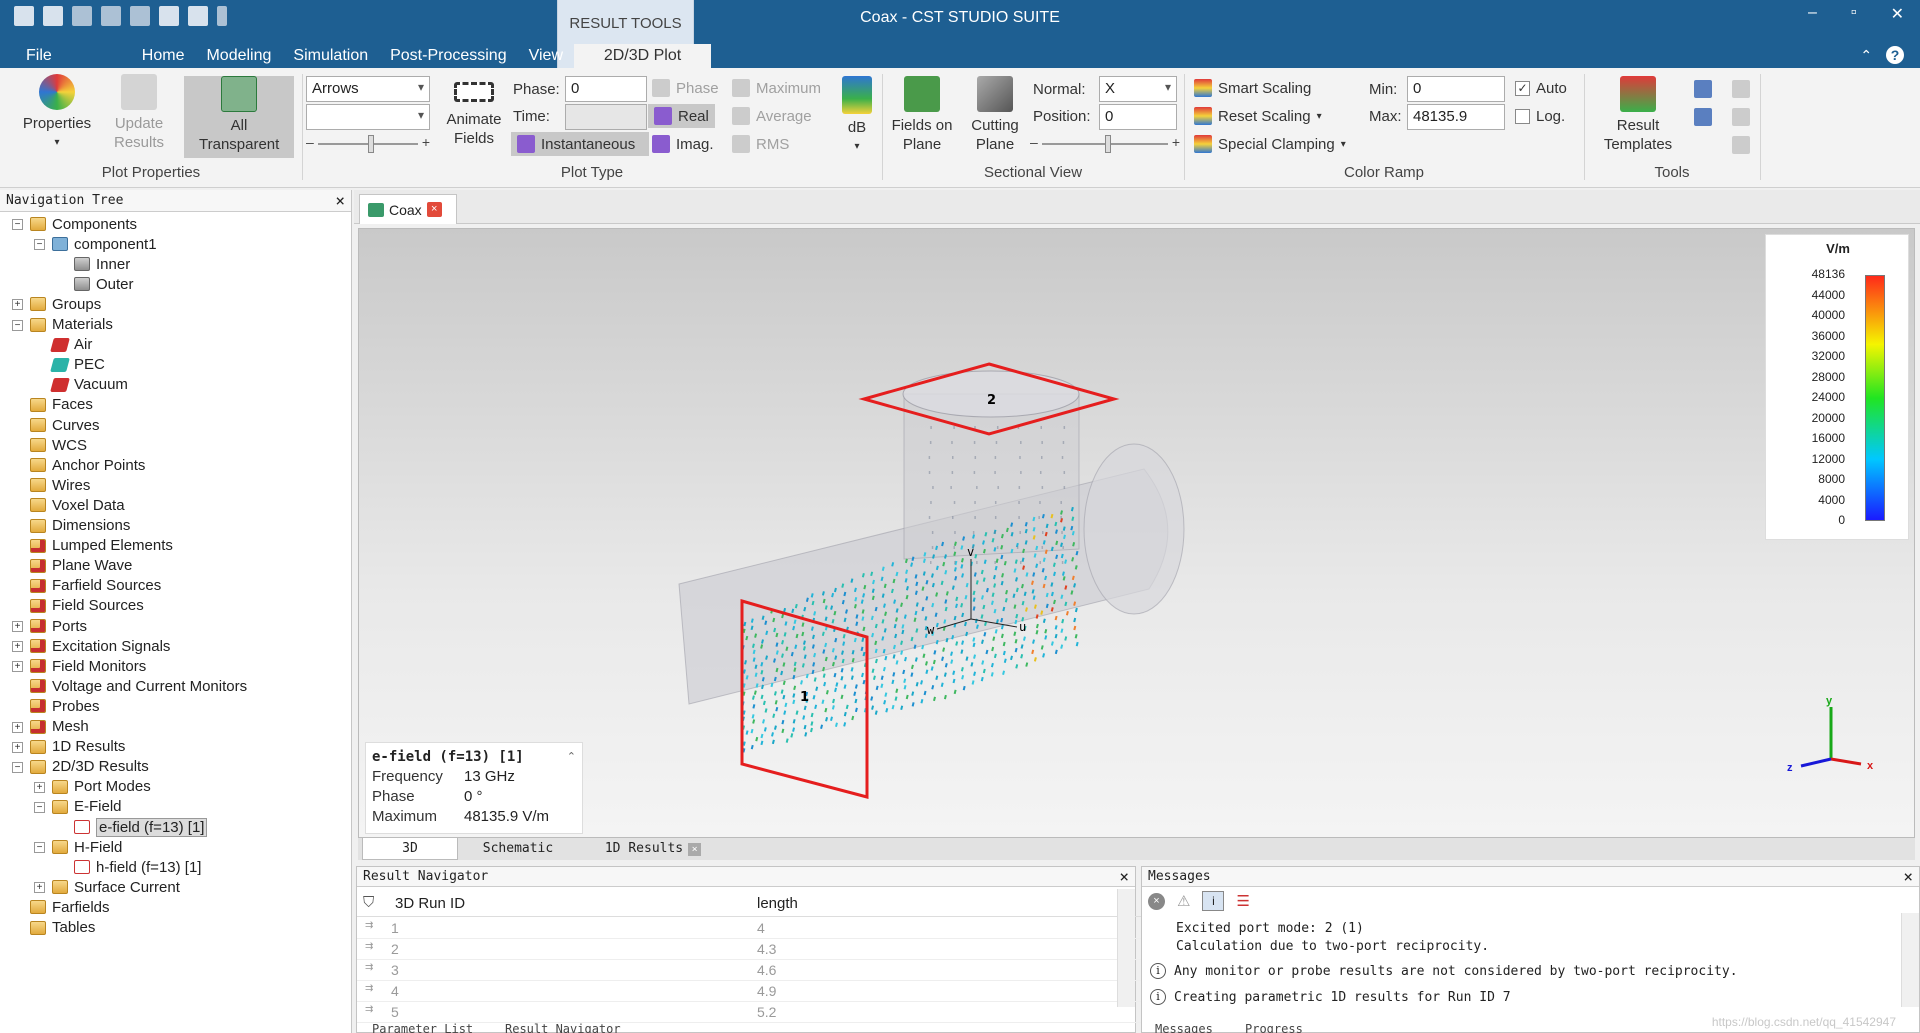 This screenshot has width=1920, height=1033. Describe the element at coordinates (77, 747) in the screenshot. I see `tree-item: 1D Results` at that location.